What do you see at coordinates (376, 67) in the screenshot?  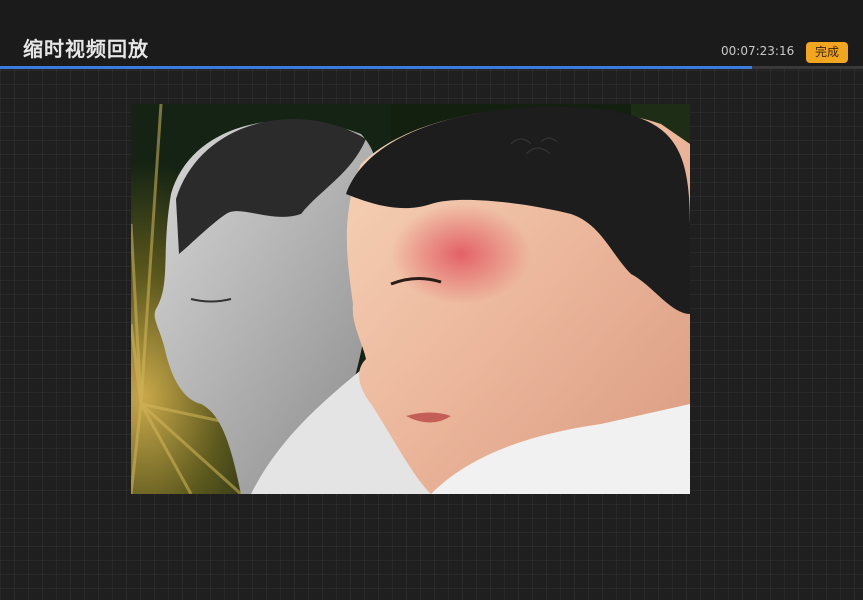 I see `playback-progress-fill` at bounding box center [376, 67].